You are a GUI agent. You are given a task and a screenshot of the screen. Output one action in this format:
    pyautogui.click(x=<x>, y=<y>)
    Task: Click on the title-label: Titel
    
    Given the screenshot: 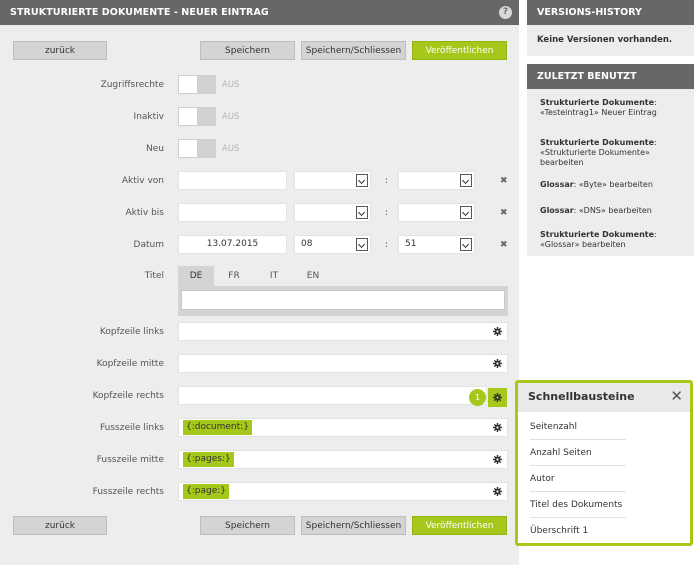 What is the action you would take?
    pyautogui.click(x=154, y=276)
    